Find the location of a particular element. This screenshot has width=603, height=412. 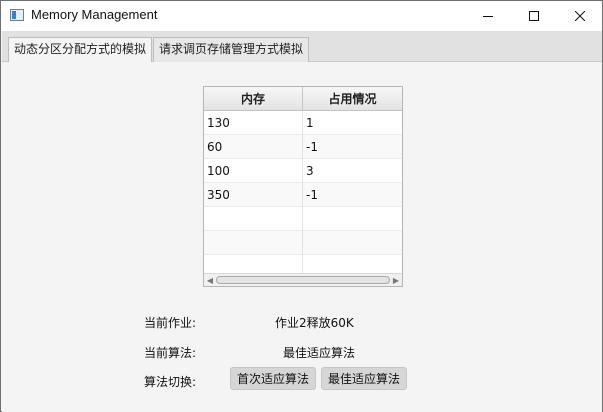

current-algorithm-value: 最佳适应算法 is located at coordinates (319, 353).